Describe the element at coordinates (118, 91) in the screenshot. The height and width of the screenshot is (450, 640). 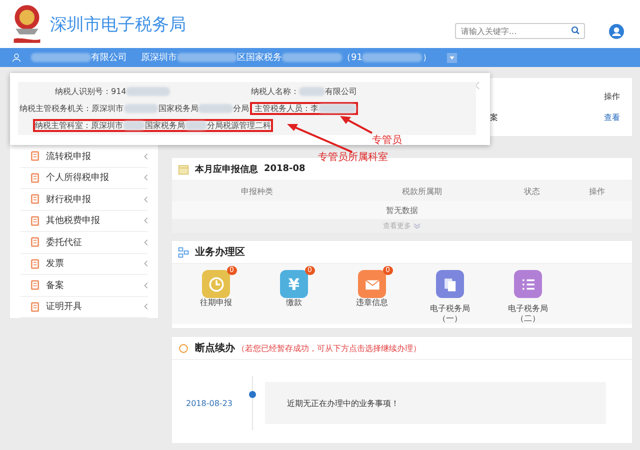
I see `field-value: 914` at that location.